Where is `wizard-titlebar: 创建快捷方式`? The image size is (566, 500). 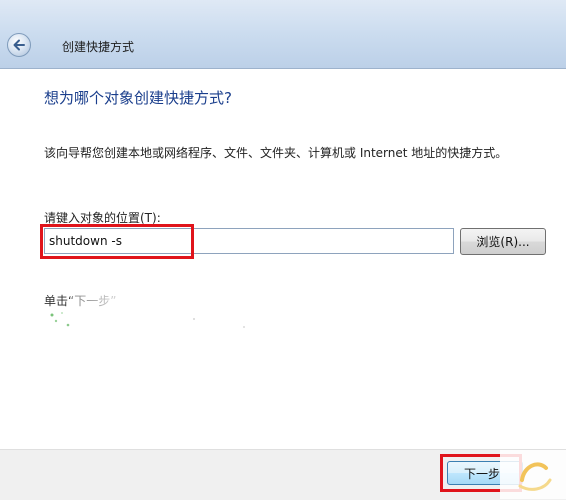
wizard-titlebar: 创建快捷方式 is located at coordinates (283, 34).